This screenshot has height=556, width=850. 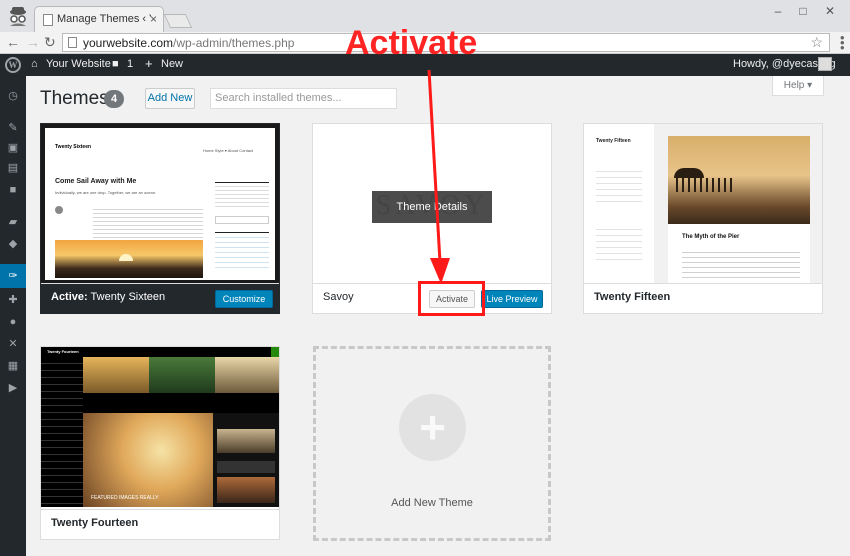 I want to click on preview-article: The Myth of the Pier, so click(x=739, y=254).